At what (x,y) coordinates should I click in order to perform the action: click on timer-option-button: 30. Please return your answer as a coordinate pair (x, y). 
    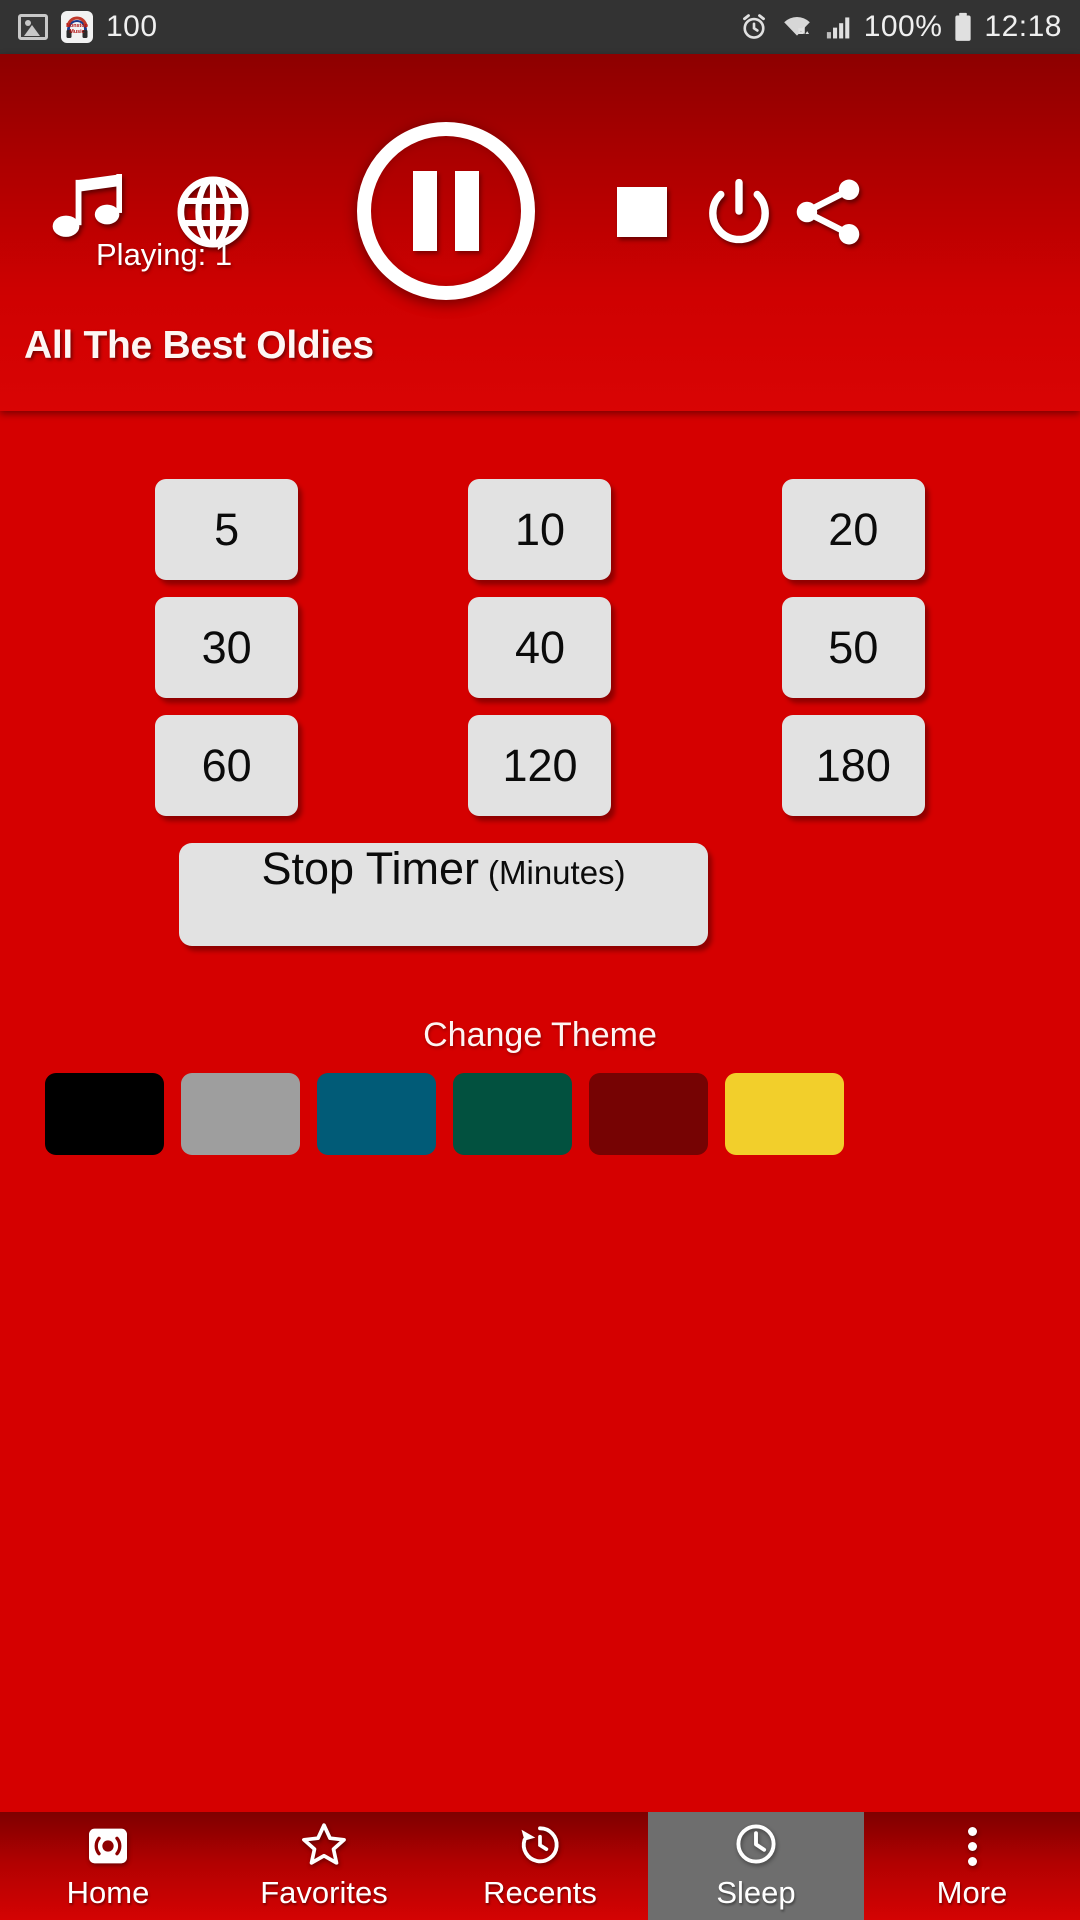
    Looking at the image, I should click on (227, 647).